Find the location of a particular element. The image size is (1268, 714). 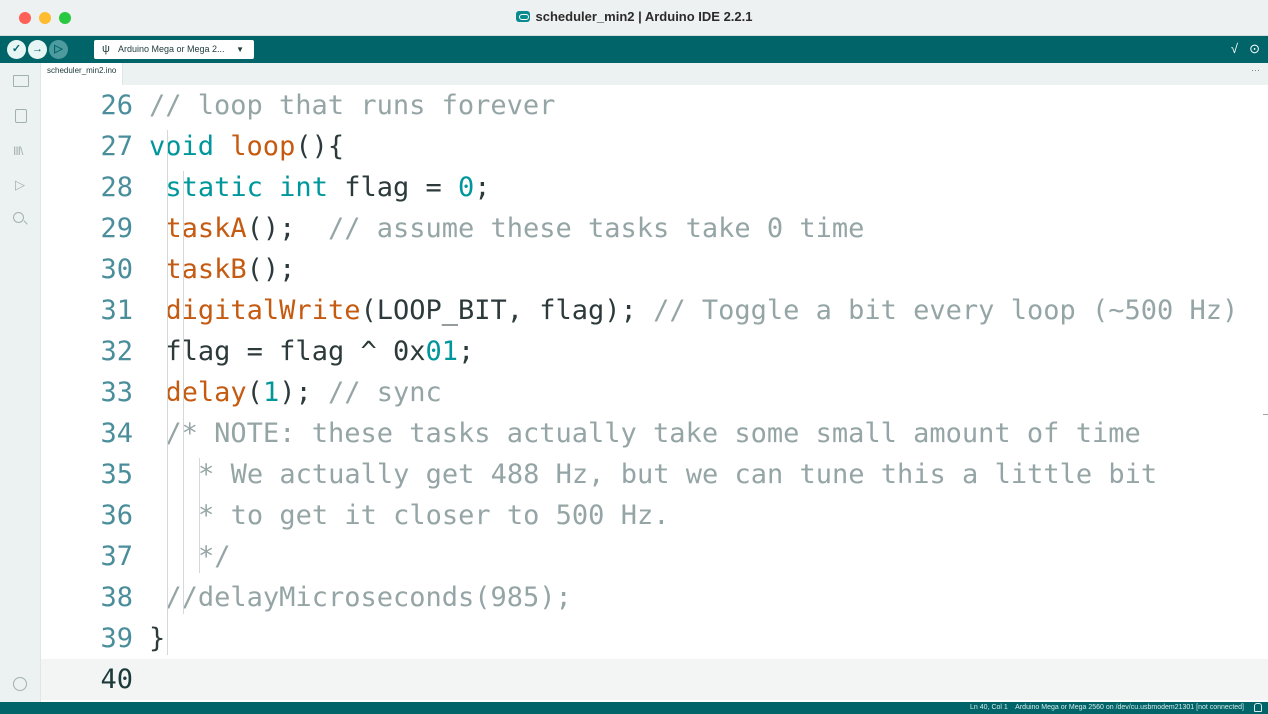

code-token: * to get it closer to 500 Hz. is located at coordinates (425, 515).